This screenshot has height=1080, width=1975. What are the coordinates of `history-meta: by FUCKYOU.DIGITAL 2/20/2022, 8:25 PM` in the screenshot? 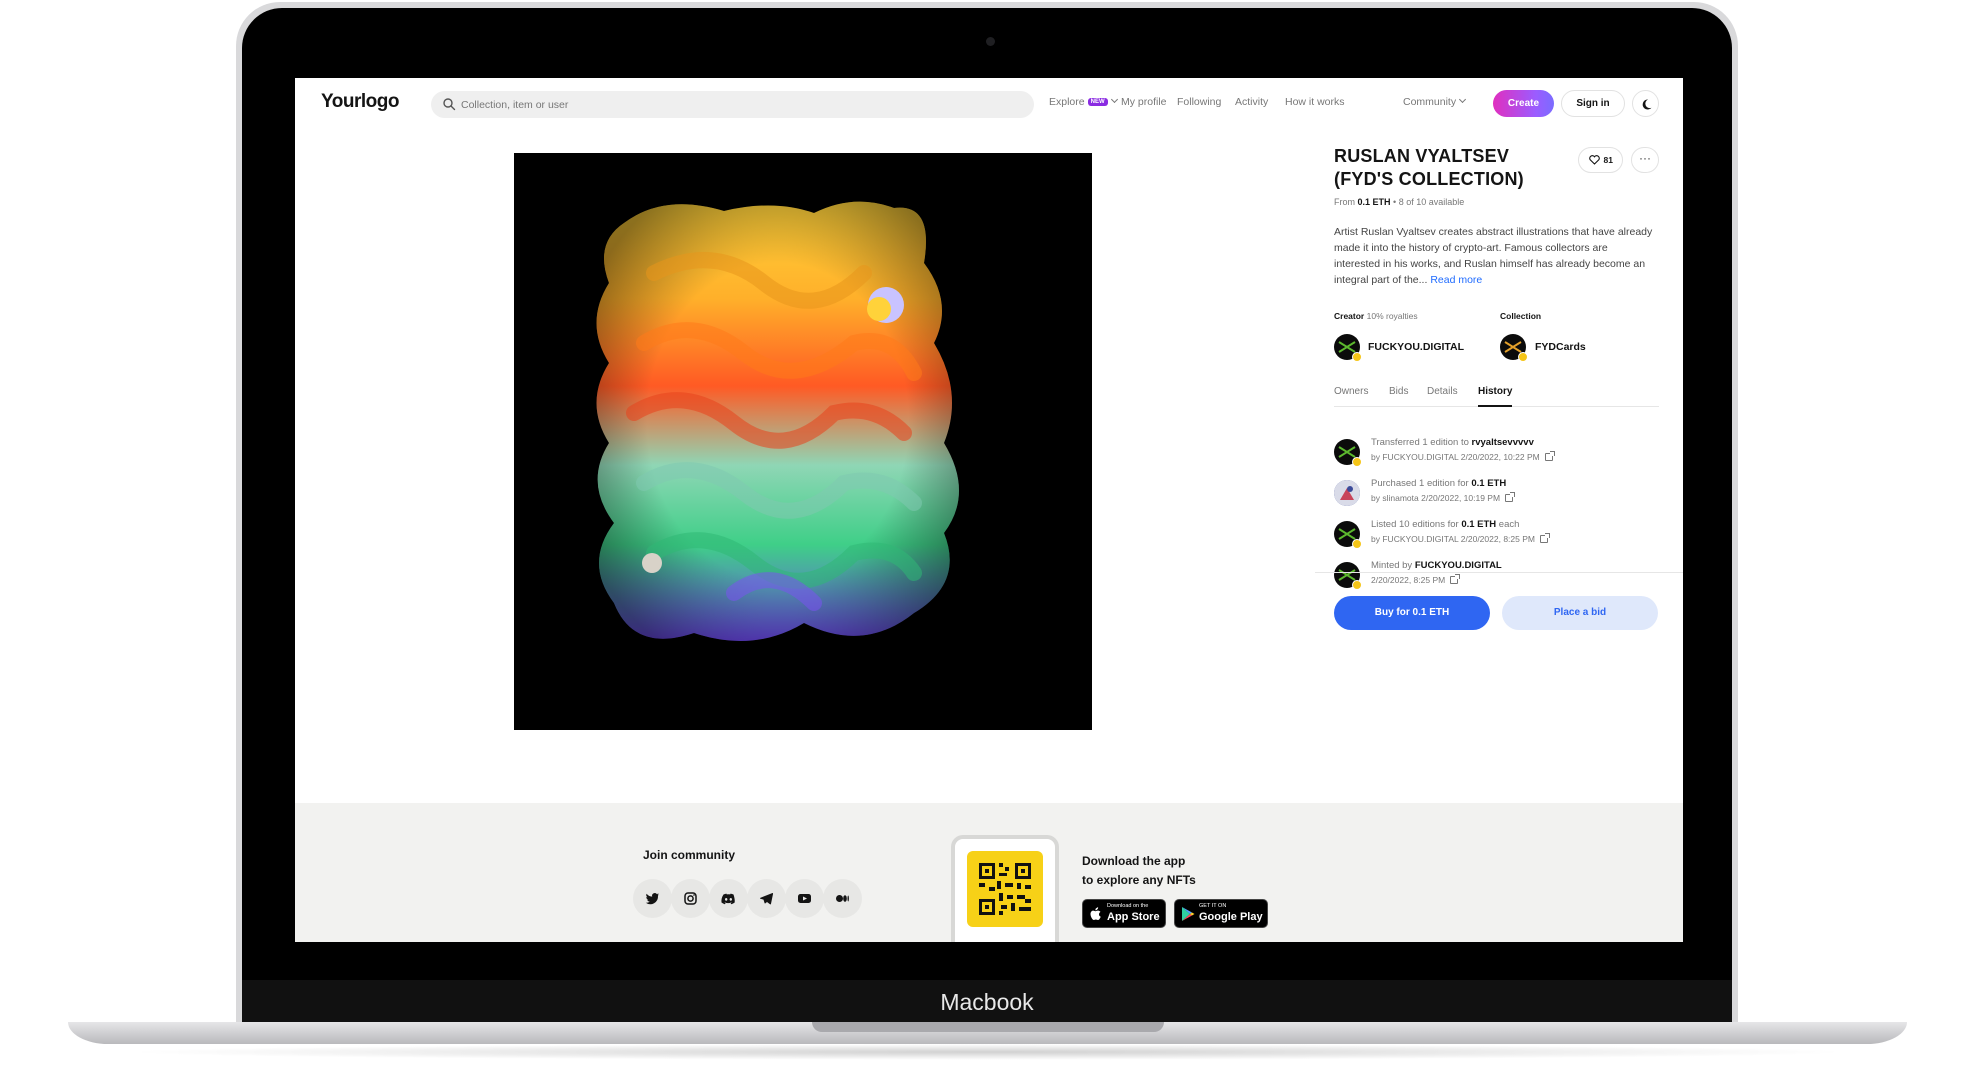 It's located at (1460, 538).